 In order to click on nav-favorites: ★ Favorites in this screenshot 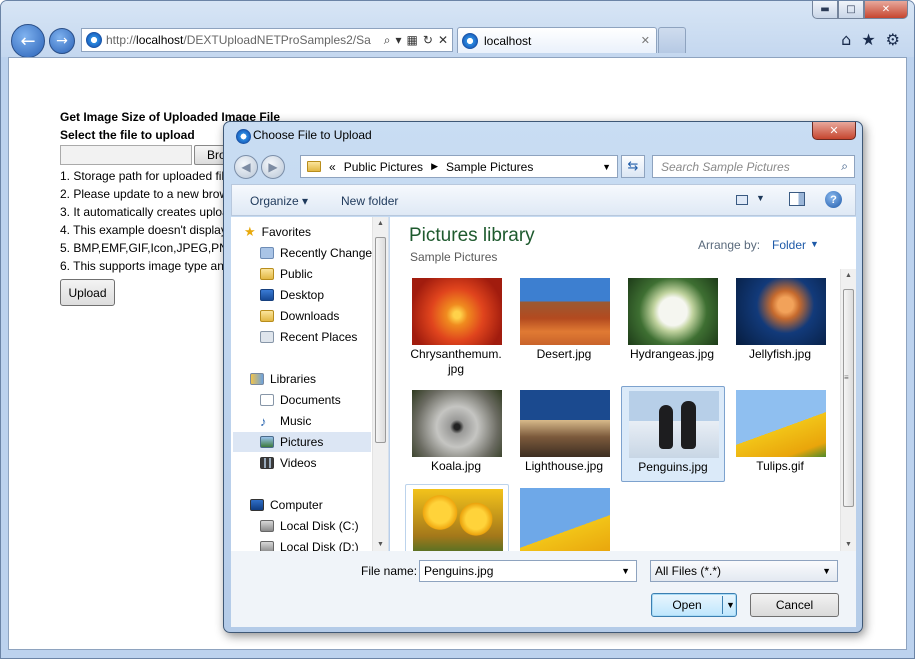, I will do `click(277, 232)`.